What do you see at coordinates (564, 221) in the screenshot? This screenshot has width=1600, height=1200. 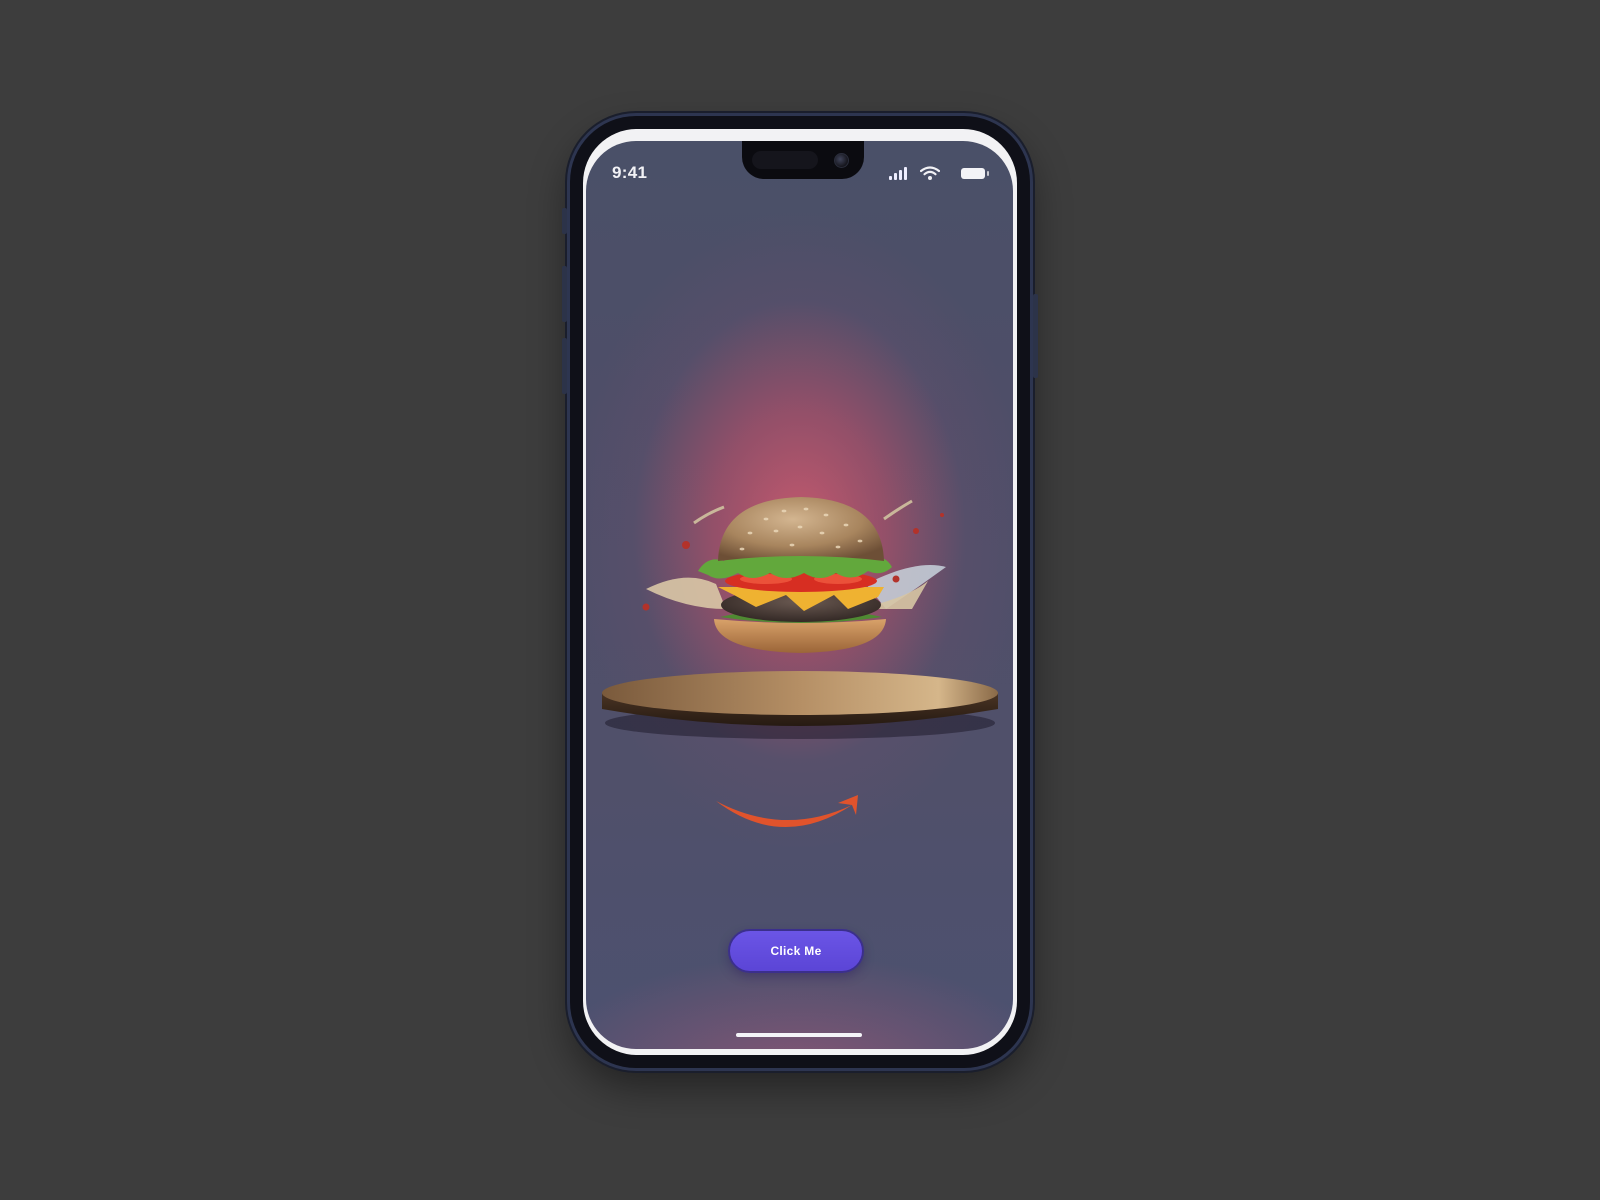 I see `action-button` at bounding box center [564, 221].